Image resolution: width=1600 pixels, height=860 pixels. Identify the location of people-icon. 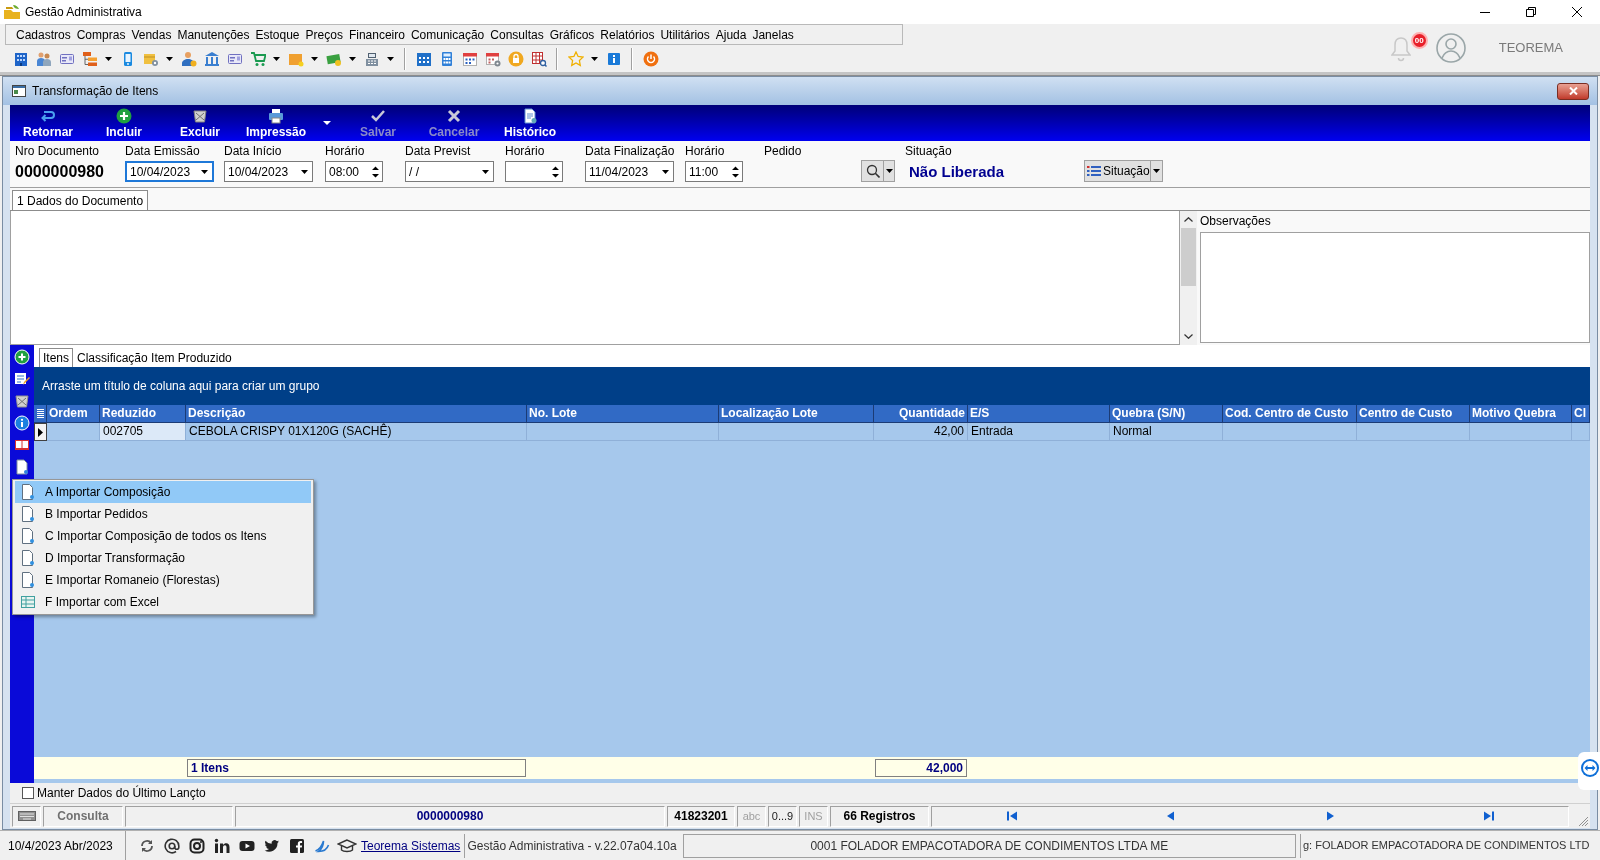
(43, 58).